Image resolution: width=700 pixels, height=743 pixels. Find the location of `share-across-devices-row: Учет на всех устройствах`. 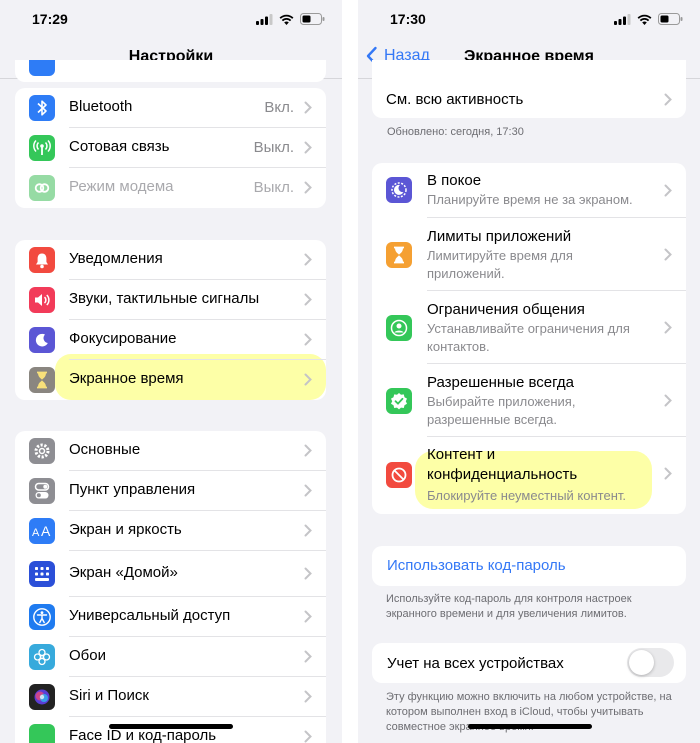

share-across-devices-row: Учет на всех устройствах is located at coordinates (529, 663).